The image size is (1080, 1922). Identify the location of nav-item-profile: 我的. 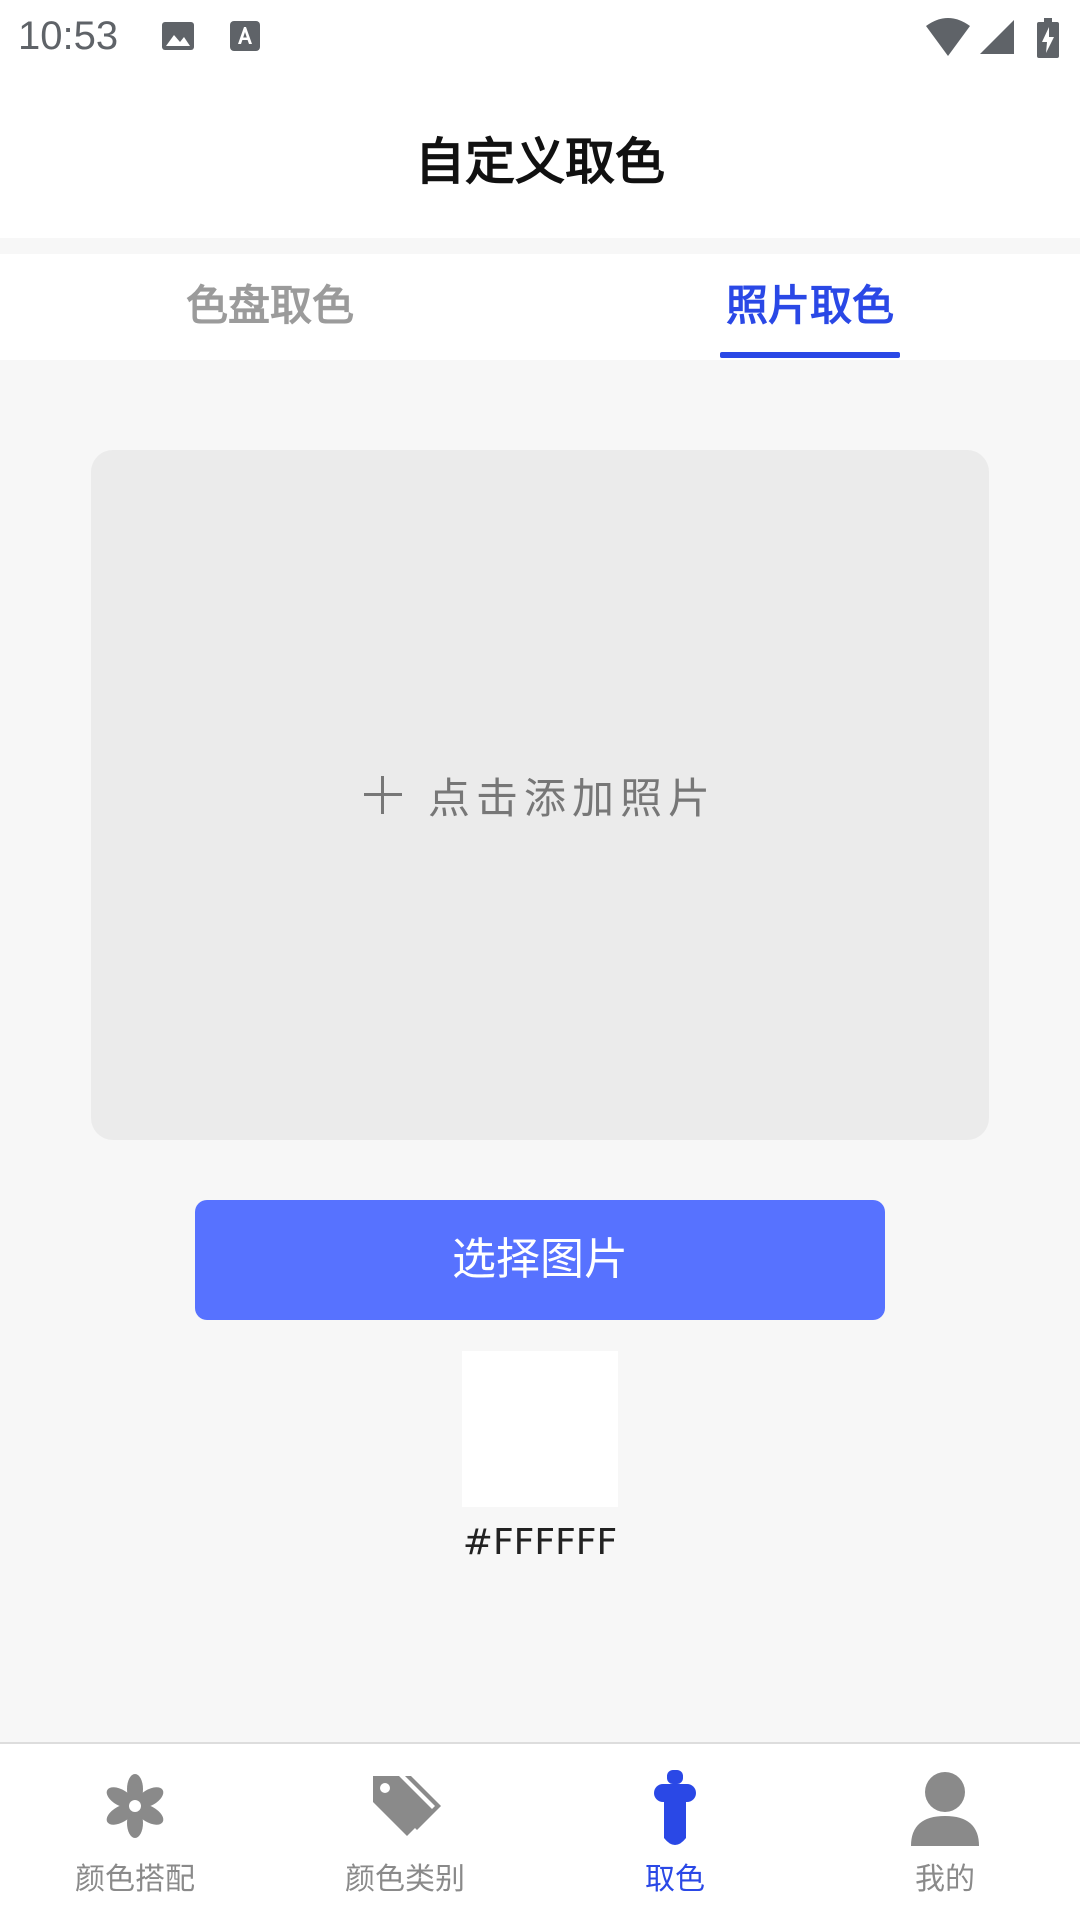
(945, 1833).